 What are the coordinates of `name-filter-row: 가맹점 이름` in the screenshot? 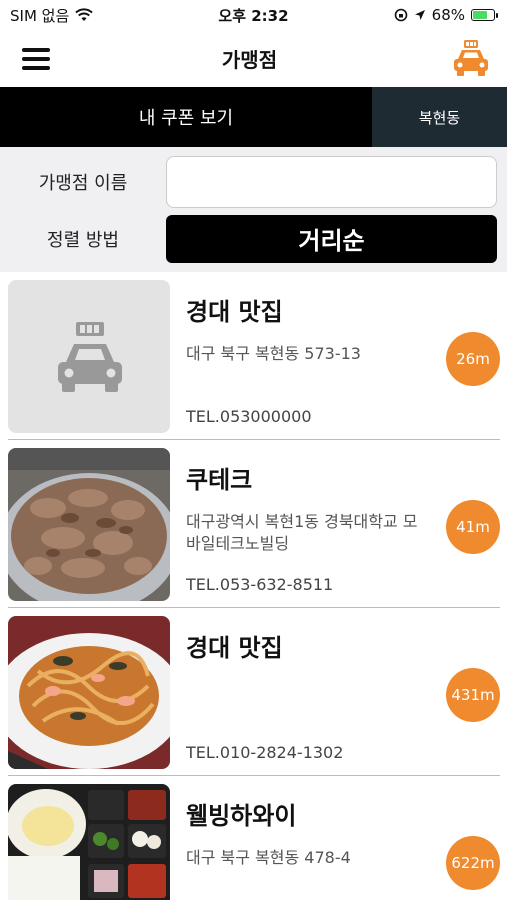 It's located at (248, 181).